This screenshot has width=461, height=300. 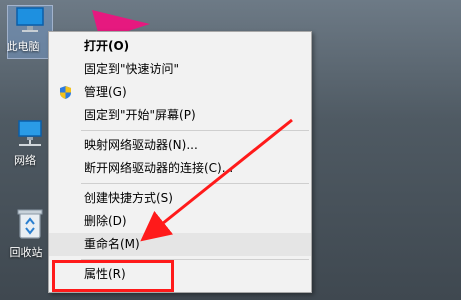 I want to click on desktop-icon-label: 网络, so click(x=25, y=160).